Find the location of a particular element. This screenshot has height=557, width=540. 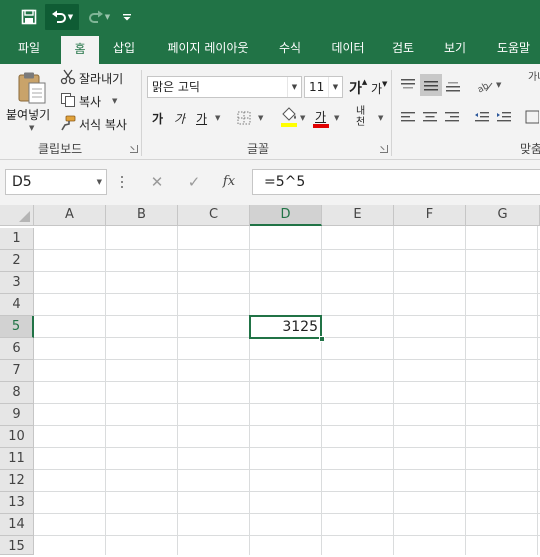

borders-dropdown-icon: ▼ is located at coordinates (260, 118).